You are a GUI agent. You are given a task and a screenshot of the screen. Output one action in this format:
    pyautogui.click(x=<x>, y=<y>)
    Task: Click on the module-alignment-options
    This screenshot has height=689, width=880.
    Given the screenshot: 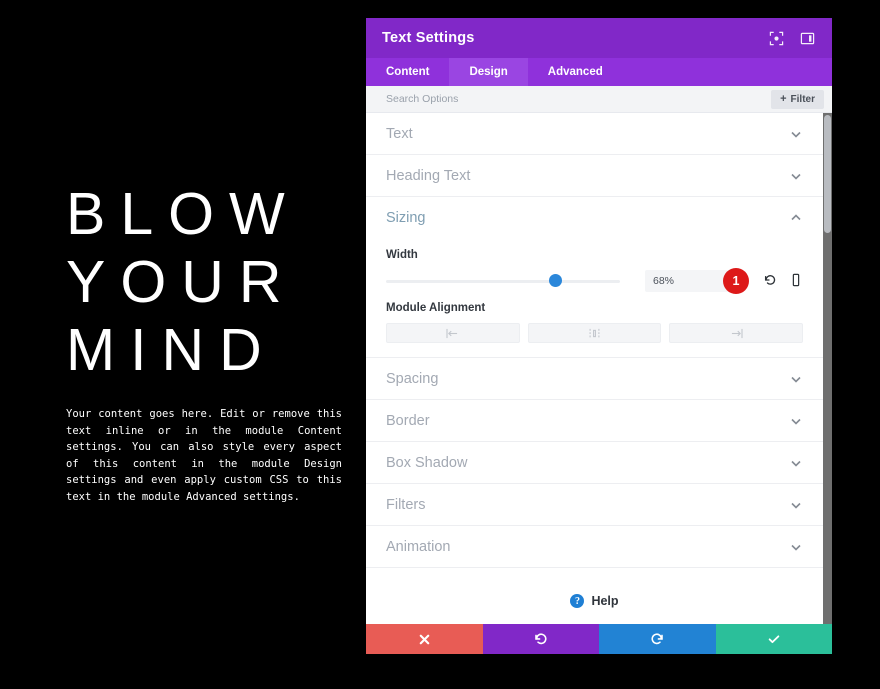 What is the action you would take?
    pyautogui.click(x=595, y=333)
    